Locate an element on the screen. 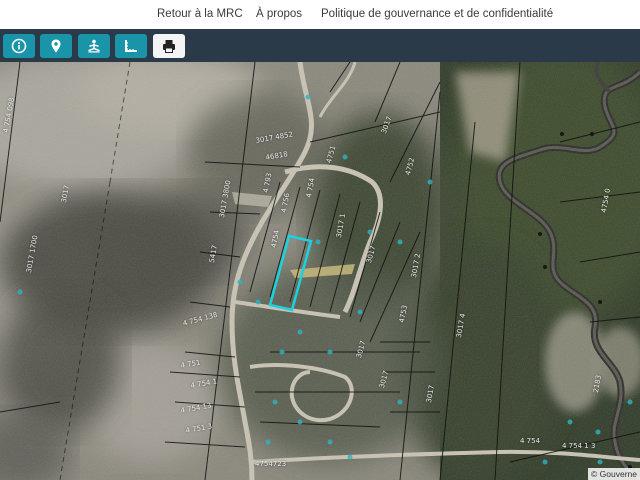 This screenshot has height=480, width=640. measure-button is located at coordinates (131, 46).